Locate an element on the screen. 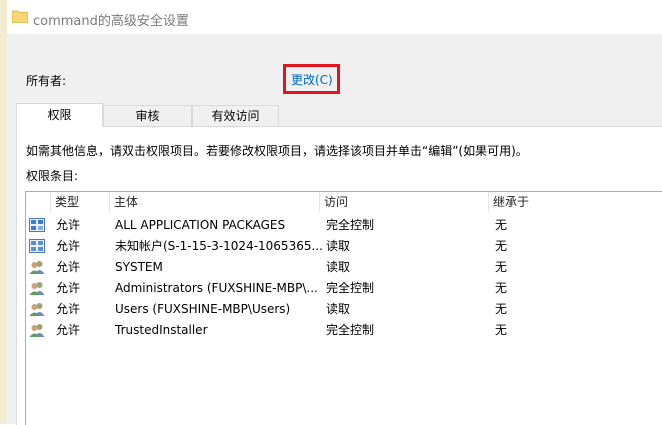  cell-principal: Users (FUXSHINE-MBP\Users) is located at coordinates (203, 309).